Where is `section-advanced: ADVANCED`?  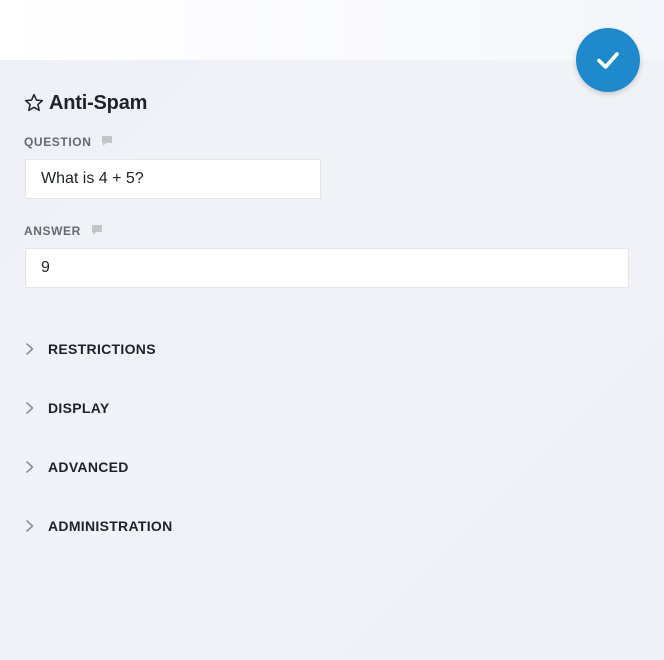 section-advanced: ADVANCED is located at coordinates (76, 467).